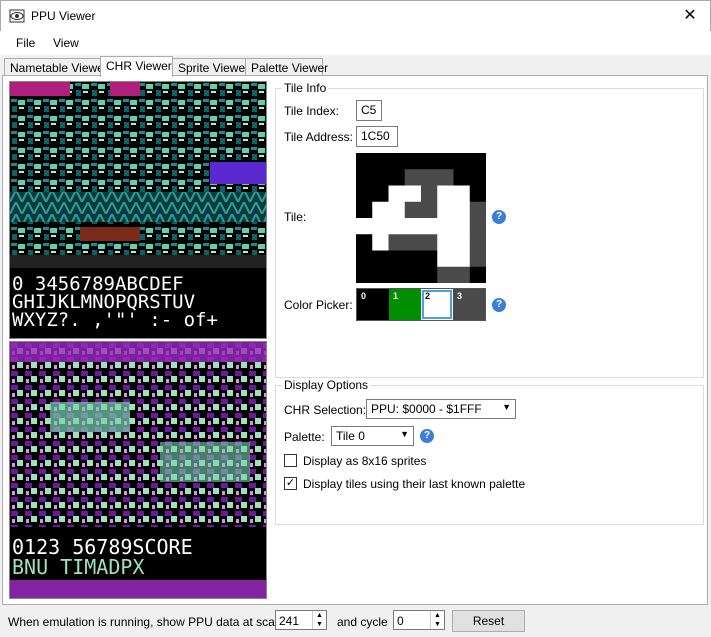 This screenshot has width=711, height=637. Describe the element at coordinates (210, 67) in the screenshot. I see `tab-sprite-viewer: Sprite Viewer` at that location.